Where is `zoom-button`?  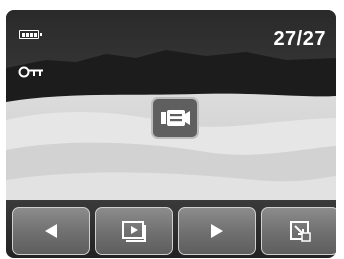
zoom-button is located at coordinates (298, 231).